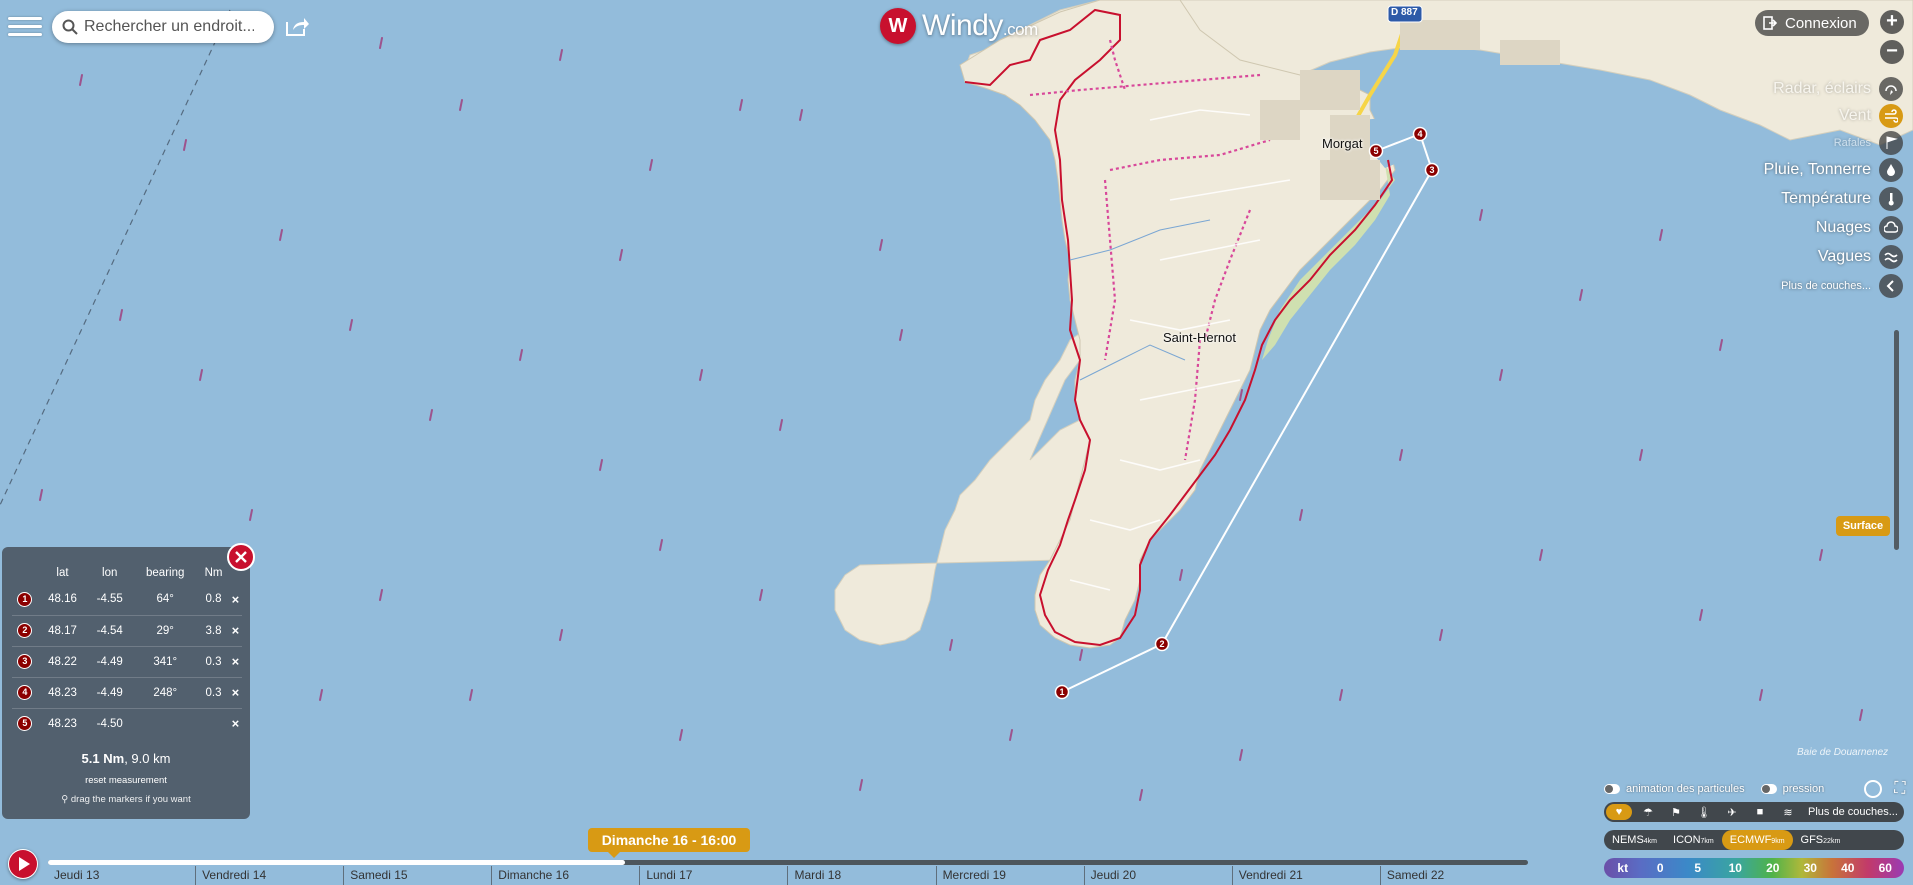 The height and width of the screenshot is (885, 1913). I want to click on table-row: 4 48.23 -4.49 248° 0.3 ×, so click(127, 693).